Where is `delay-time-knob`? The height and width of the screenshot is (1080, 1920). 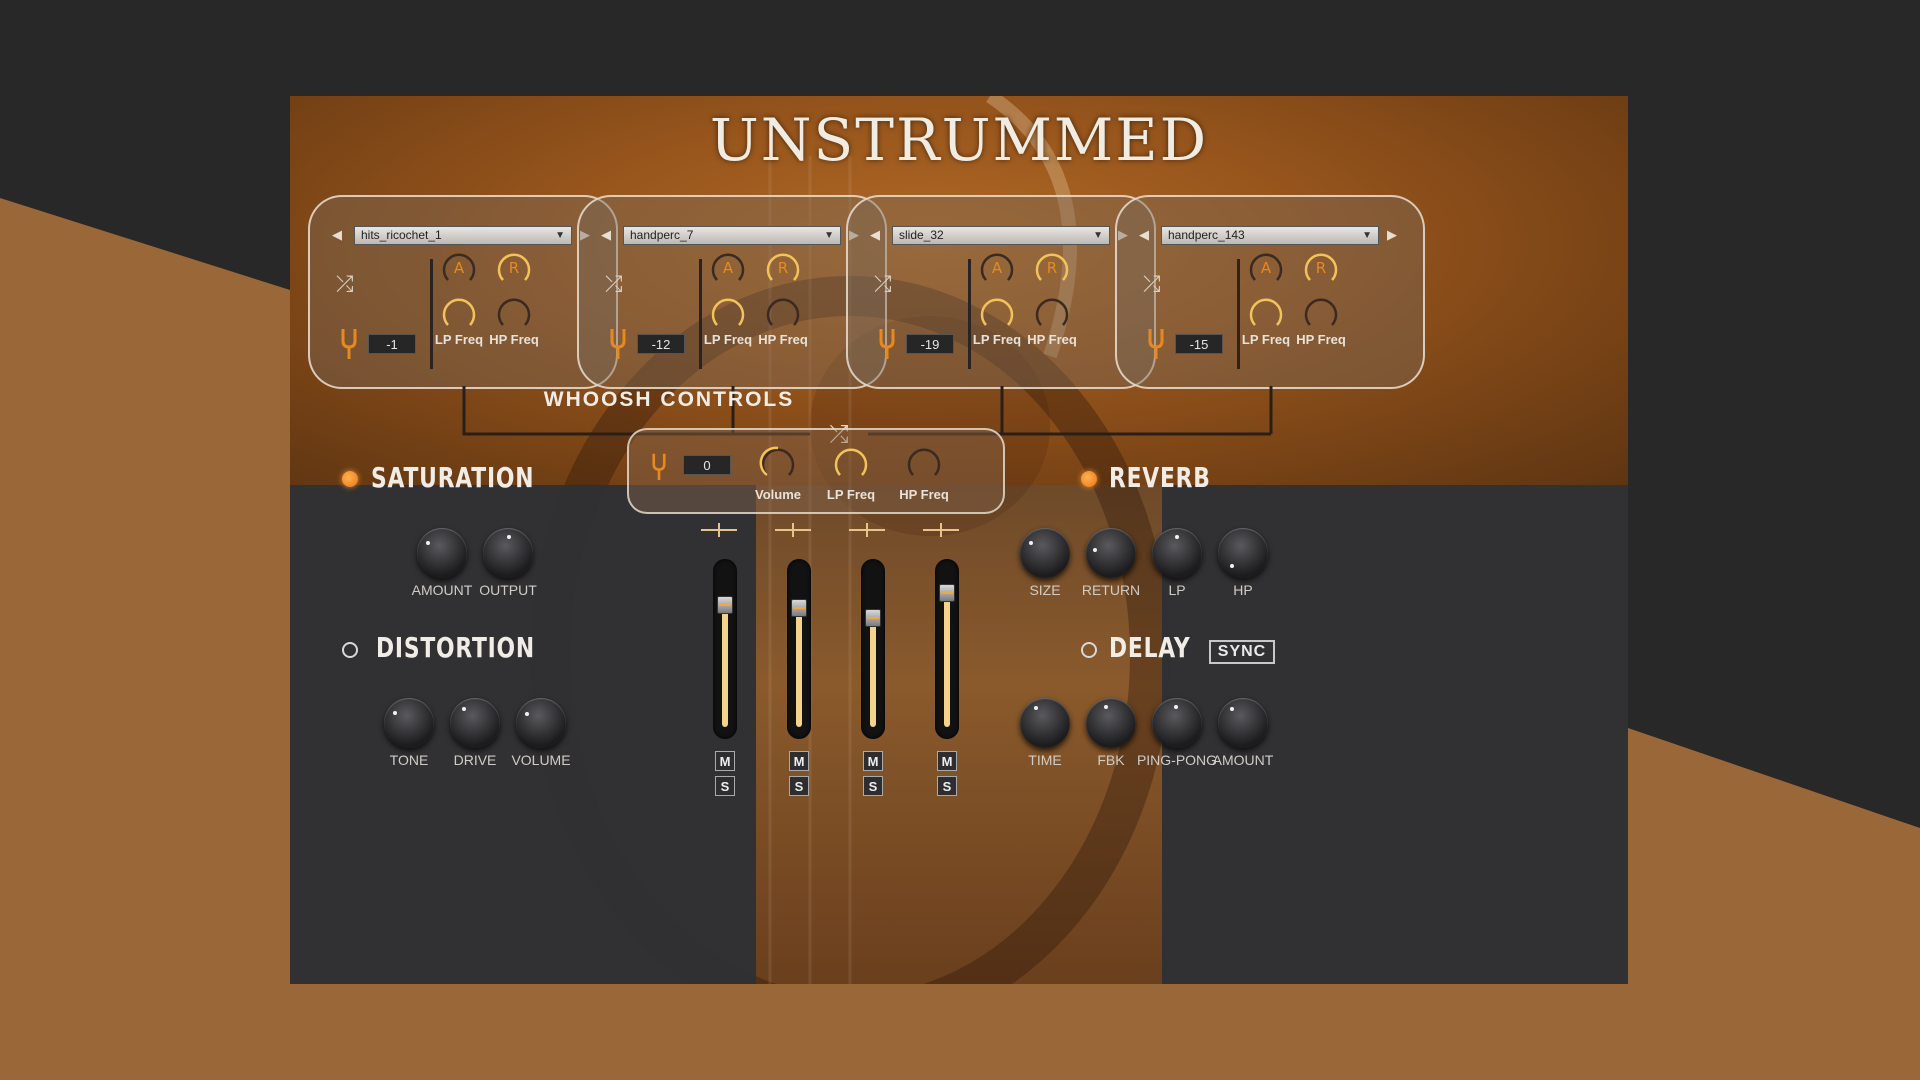
delay-time-knob is located at coordinates (1045, 723).